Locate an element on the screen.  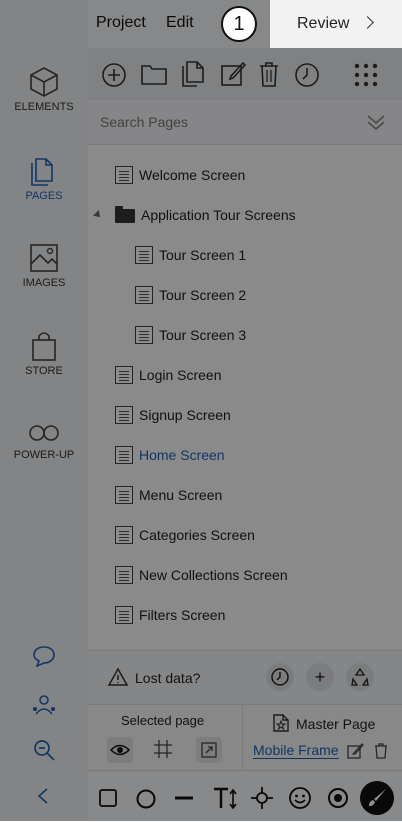
zoom-icon is located at coordinates (44, 750).